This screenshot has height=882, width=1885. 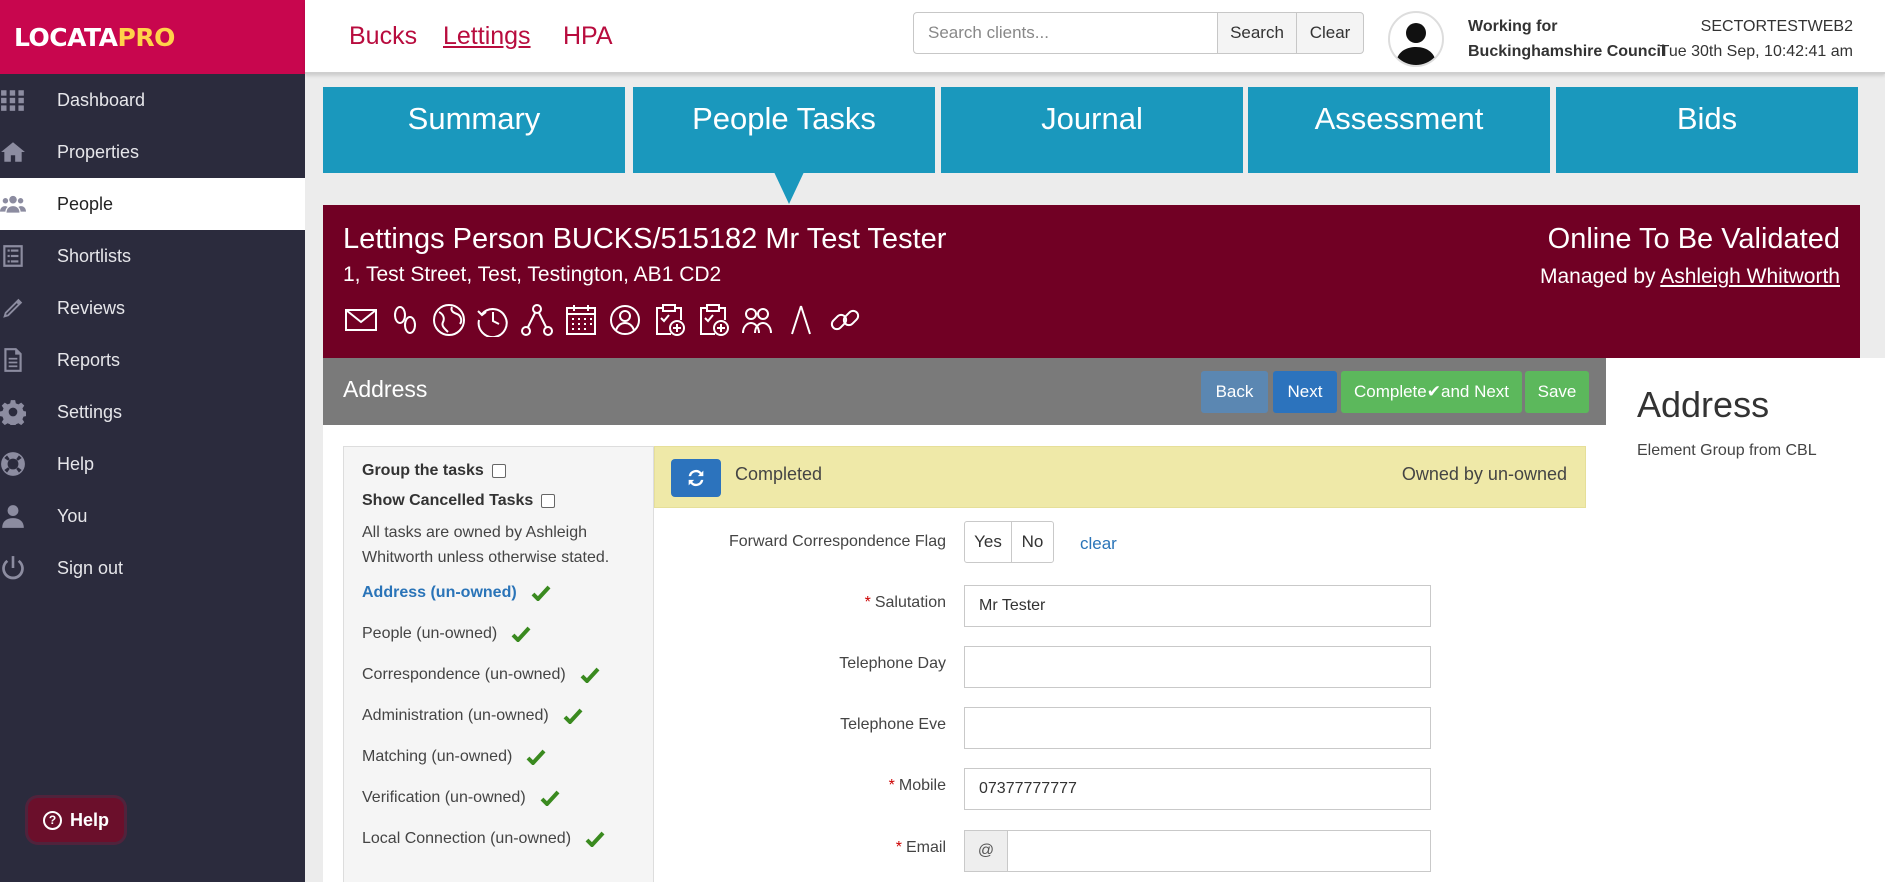 I want to click on task-item: Administration (un-owned), so click(x=498, y=715).